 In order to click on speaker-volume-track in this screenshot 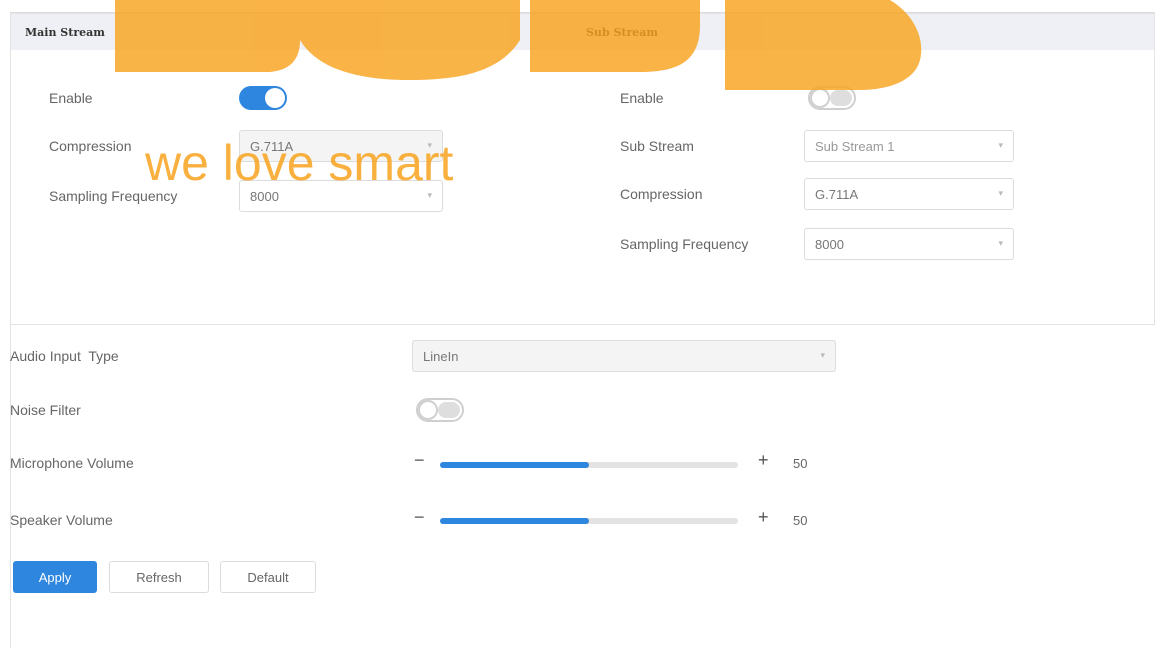, I will do `click(589, 521)`.